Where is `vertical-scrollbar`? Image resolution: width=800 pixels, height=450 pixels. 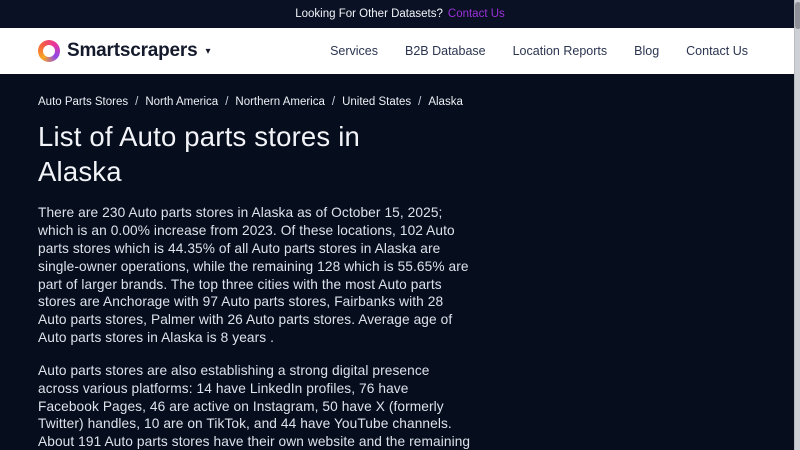 vertical-scrollbar is located at coordinates (797, 225).